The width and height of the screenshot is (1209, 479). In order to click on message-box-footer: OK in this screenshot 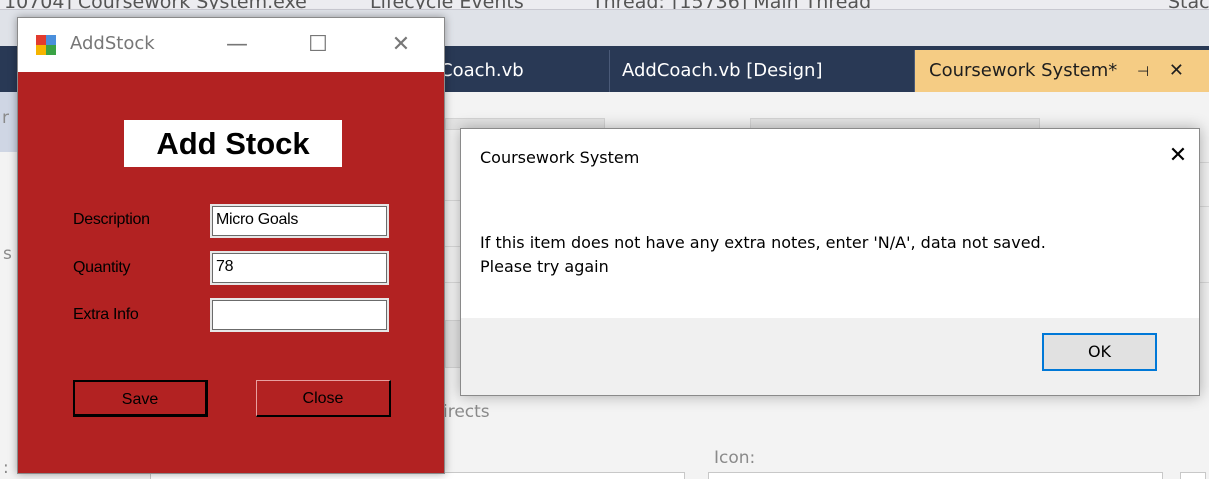, I will do `click(830, 356)`.